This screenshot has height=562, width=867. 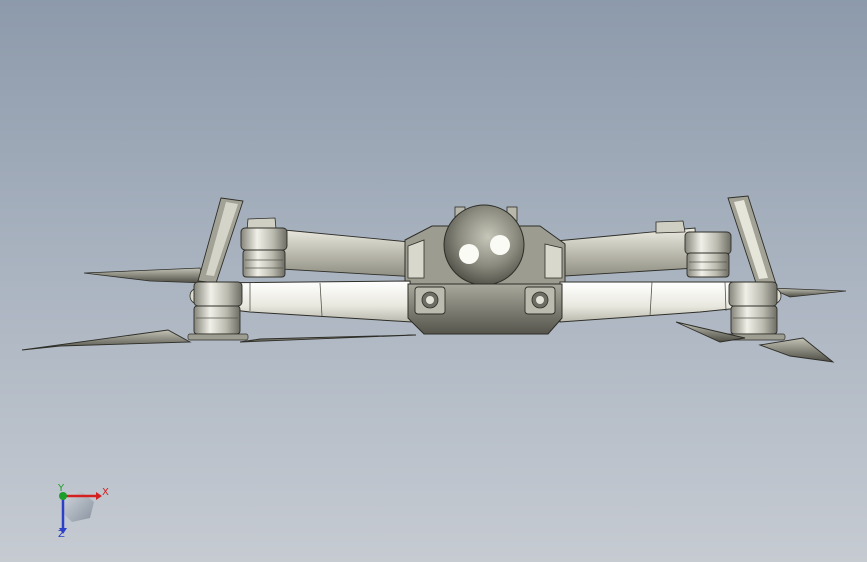 I want to click on gimbal-dome, so click(x=484, y=245).